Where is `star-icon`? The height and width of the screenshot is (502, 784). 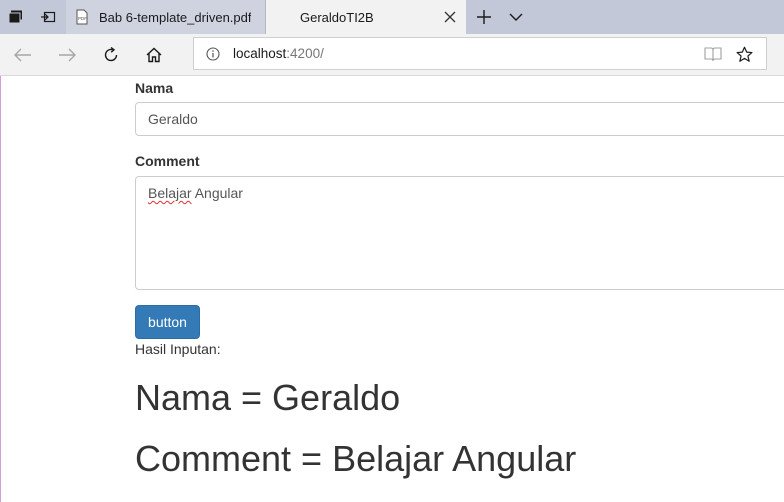
star-icon is located at coordinates (744, 54).